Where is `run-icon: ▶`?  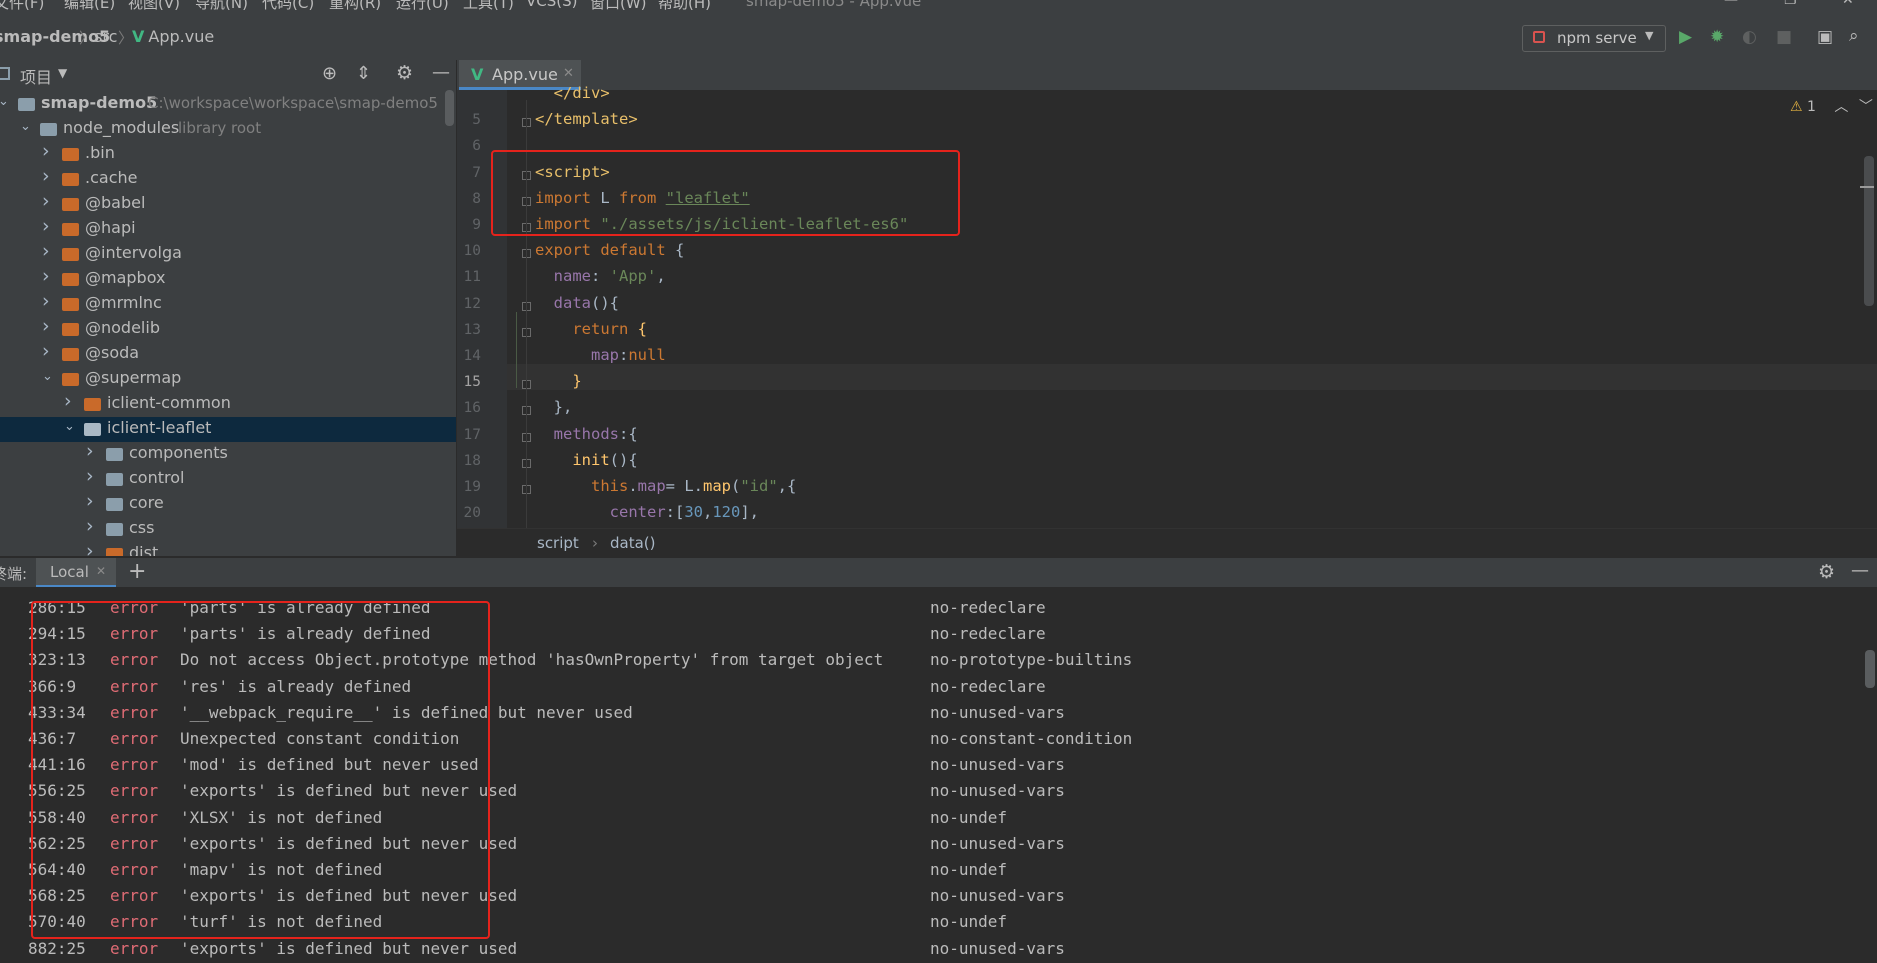
run-icon: ▶ is located at coordinates (1685, 37).